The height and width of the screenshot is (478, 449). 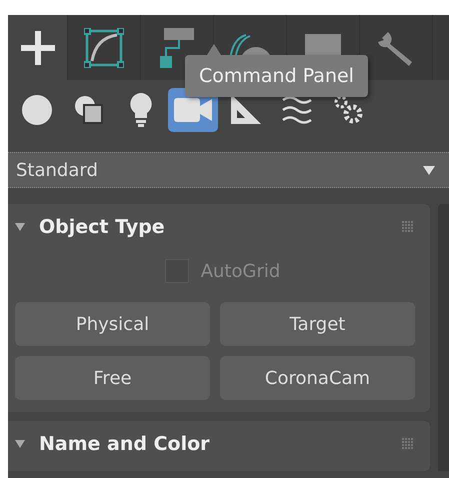 What do you see at coordinates (112, 378) in the screenshot?
I see `camera-type-button: Free` at bounding box center [112, 378].